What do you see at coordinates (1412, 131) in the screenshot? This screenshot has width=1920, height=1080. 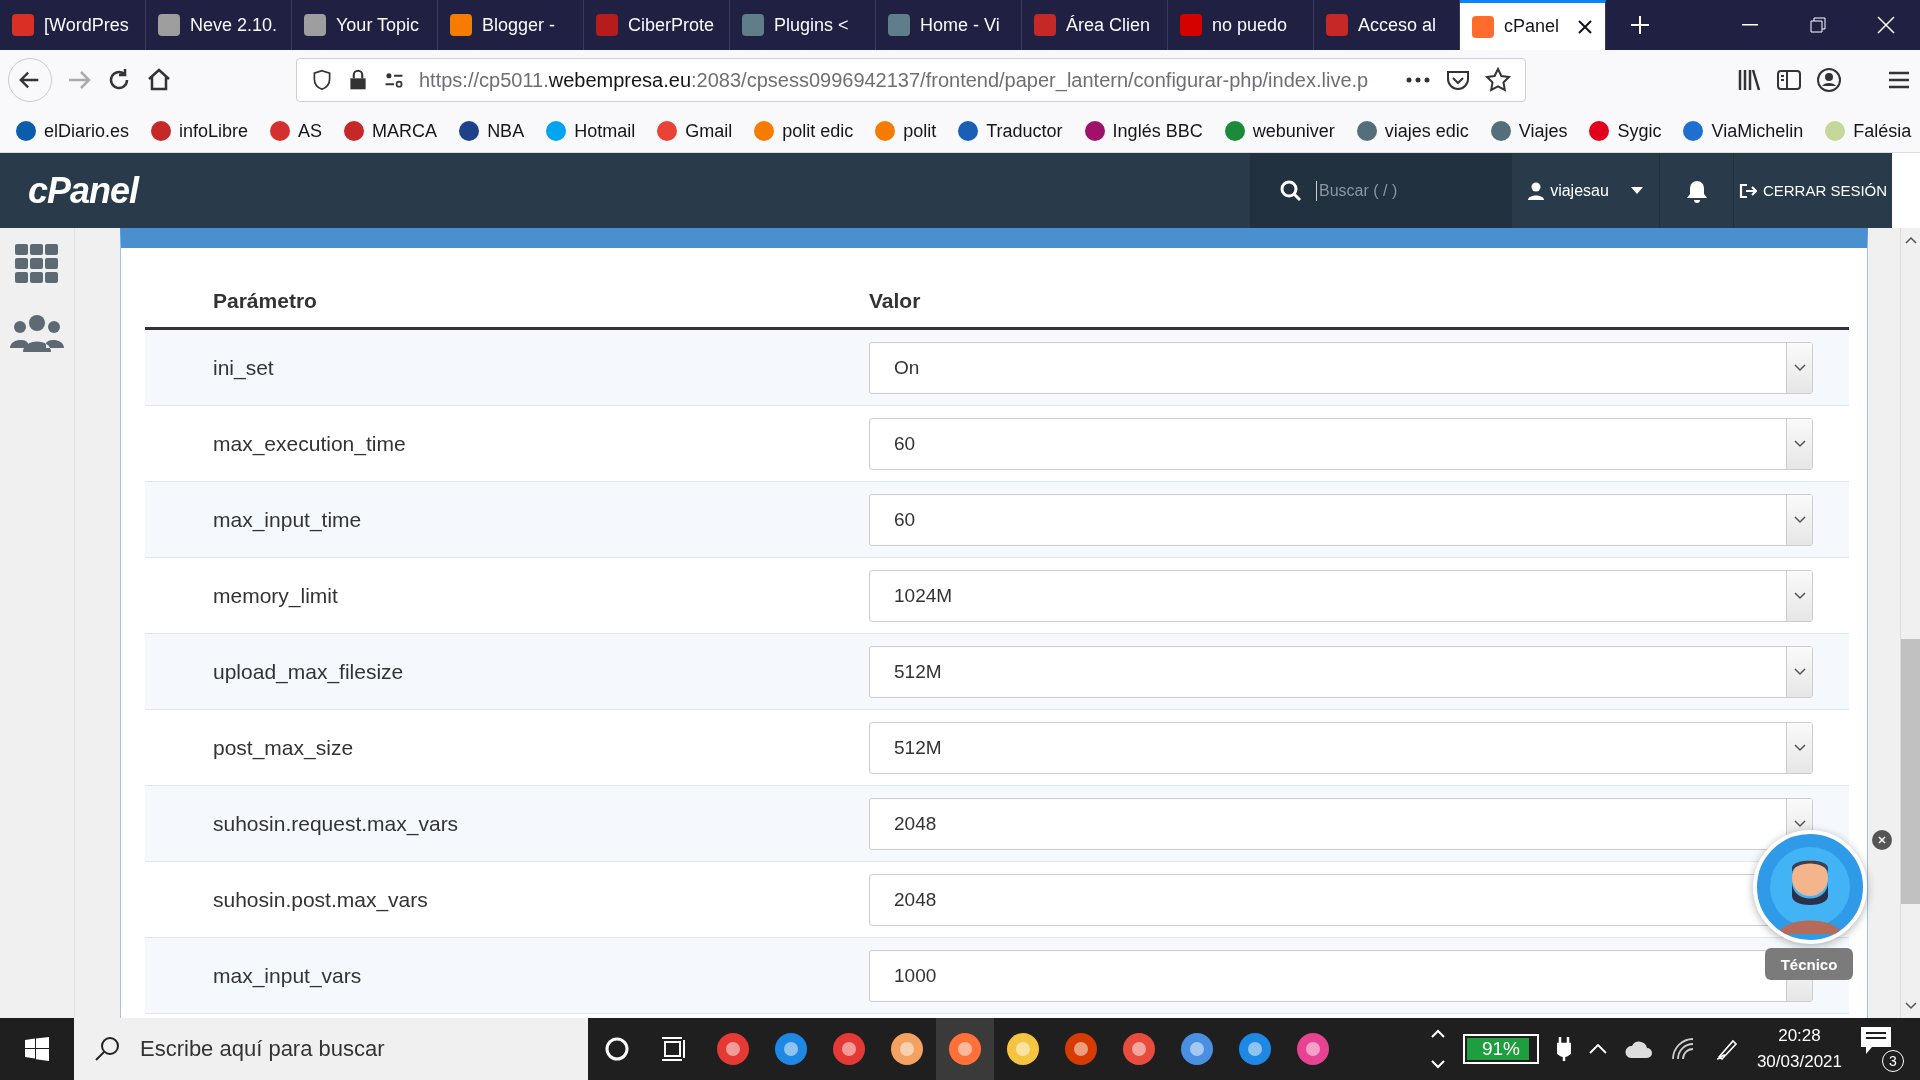 I see `bookmark-link: viajes edic` at bounding box center [1412, 131].